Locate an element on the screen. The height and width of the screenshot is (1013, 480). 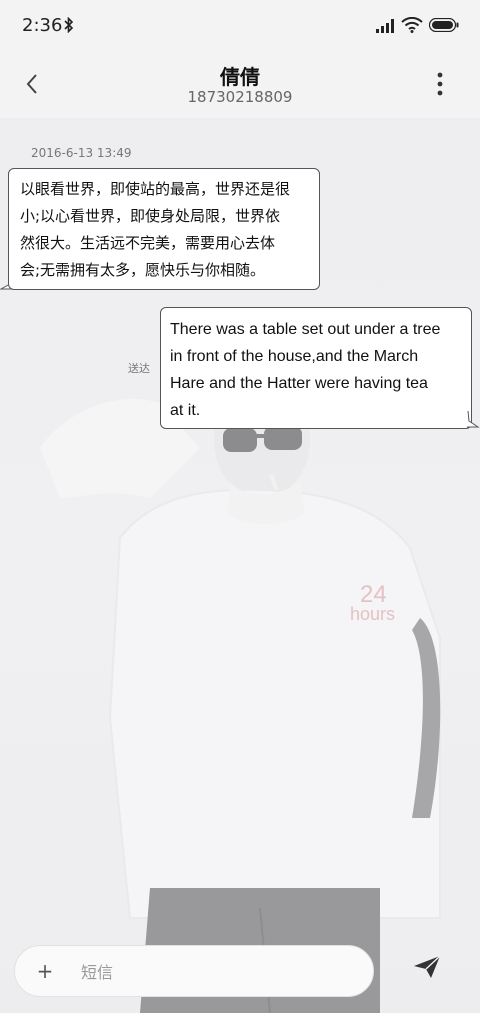
wifi-icon is located at coordinates (412, 25).